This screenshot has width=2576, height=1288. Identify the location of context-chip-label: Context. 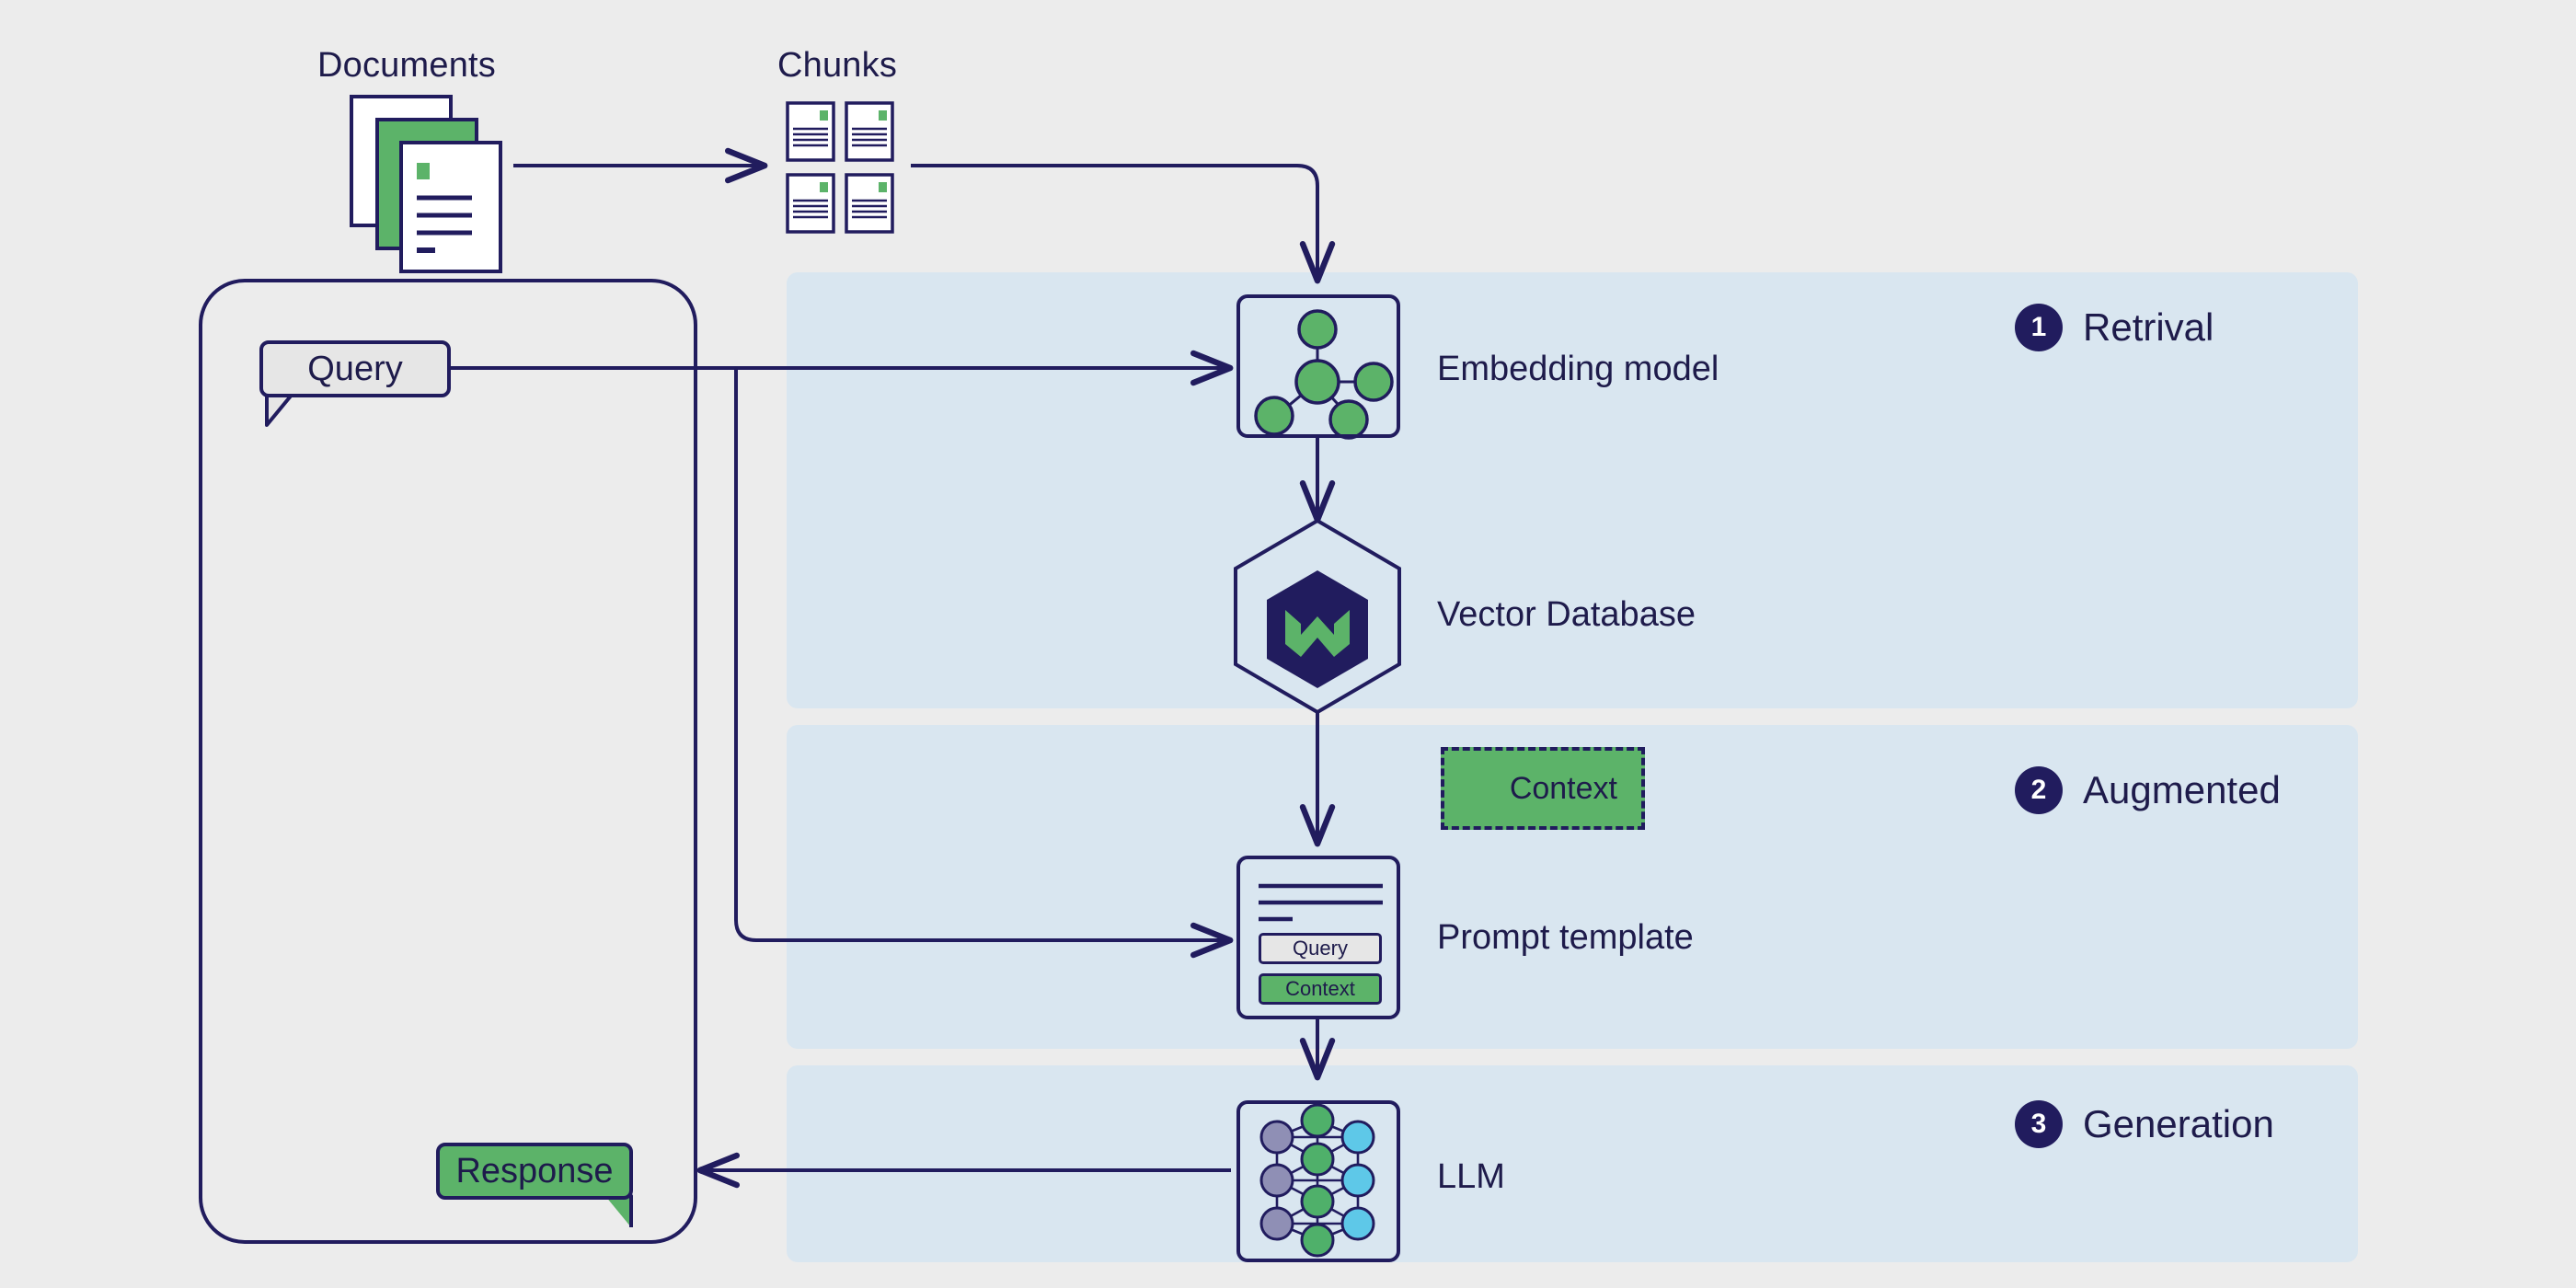
(1563, 788).